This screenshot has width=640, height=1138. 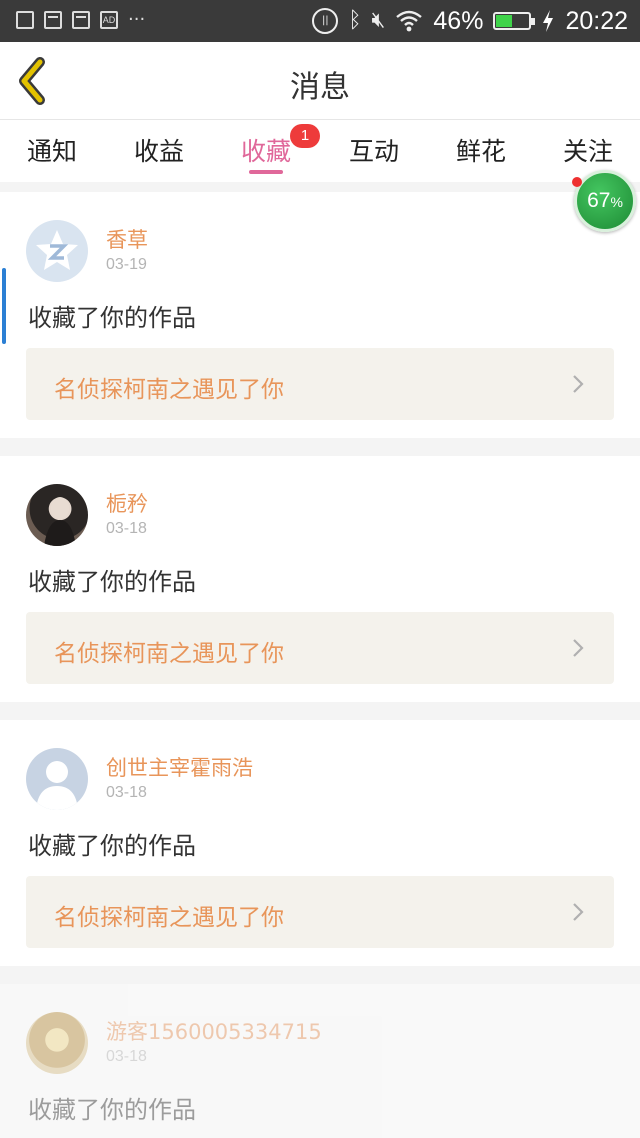 I want to click on sound-wave-icon: ||, so click(x=325, y=21).